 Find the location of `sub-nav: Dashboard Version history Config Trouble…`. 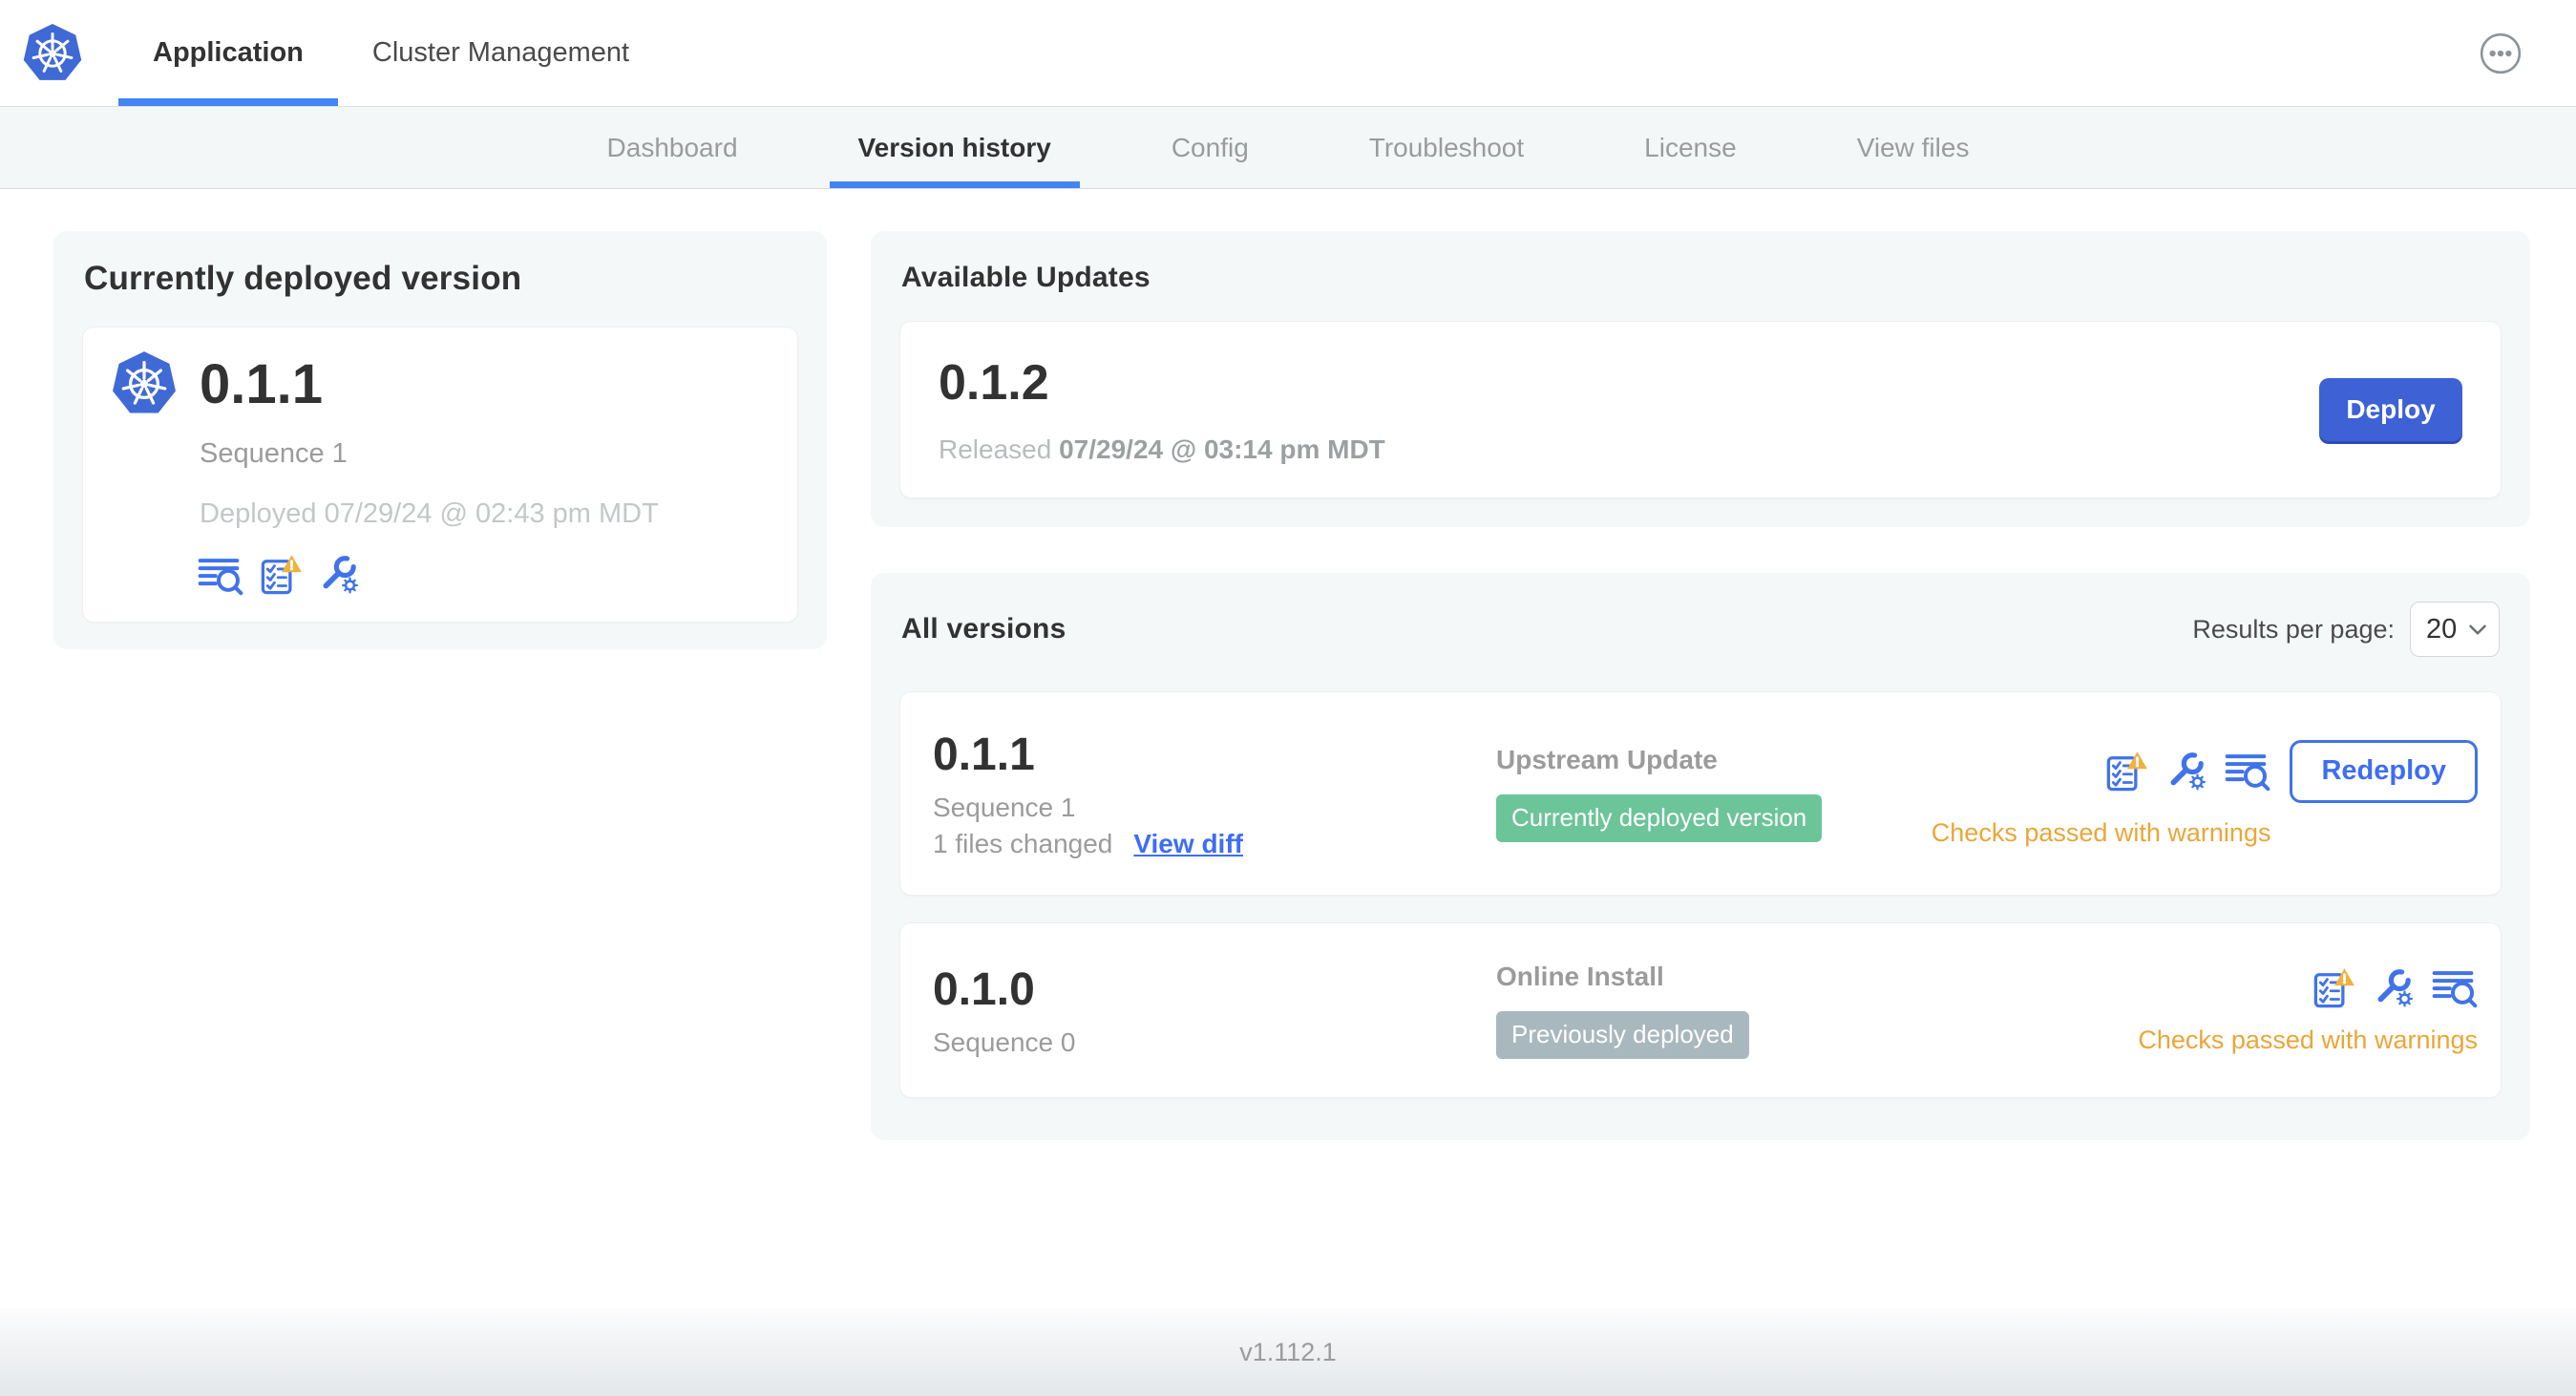

sub-nav: Dashboard Version history Config Trouble… is located at coordinates (1288, 148).